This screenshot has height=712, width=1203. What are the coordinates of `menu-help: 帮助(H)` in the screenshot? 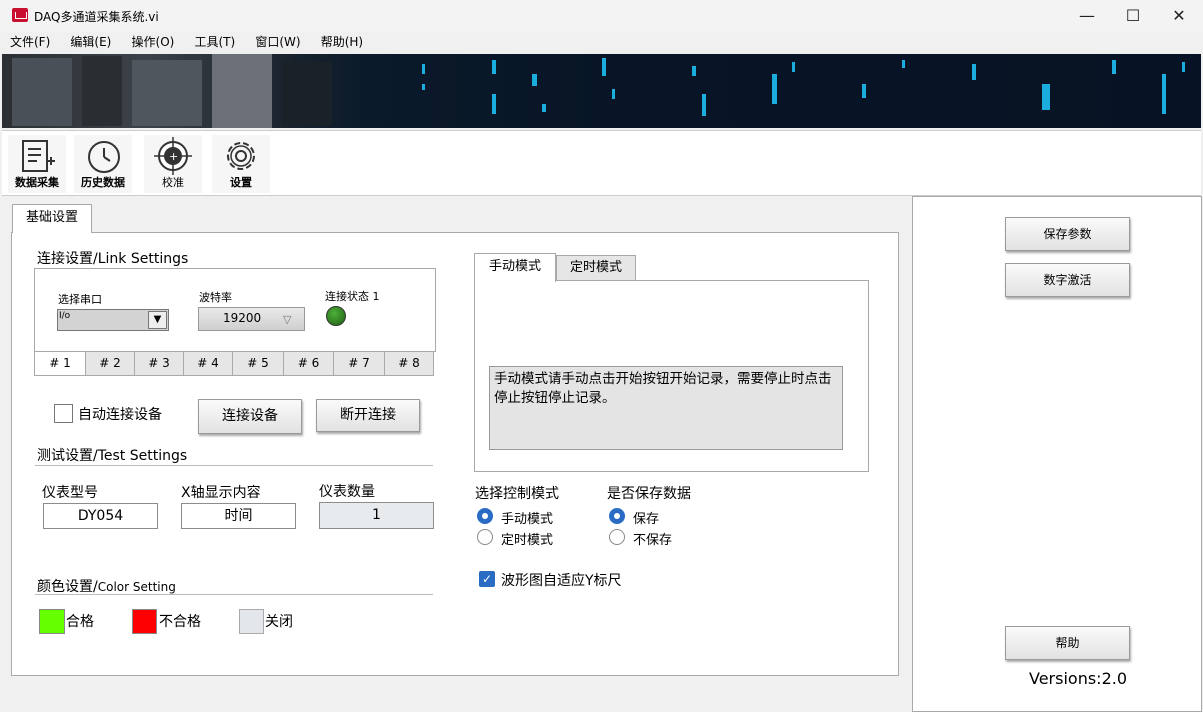 It's located at (342, 42).